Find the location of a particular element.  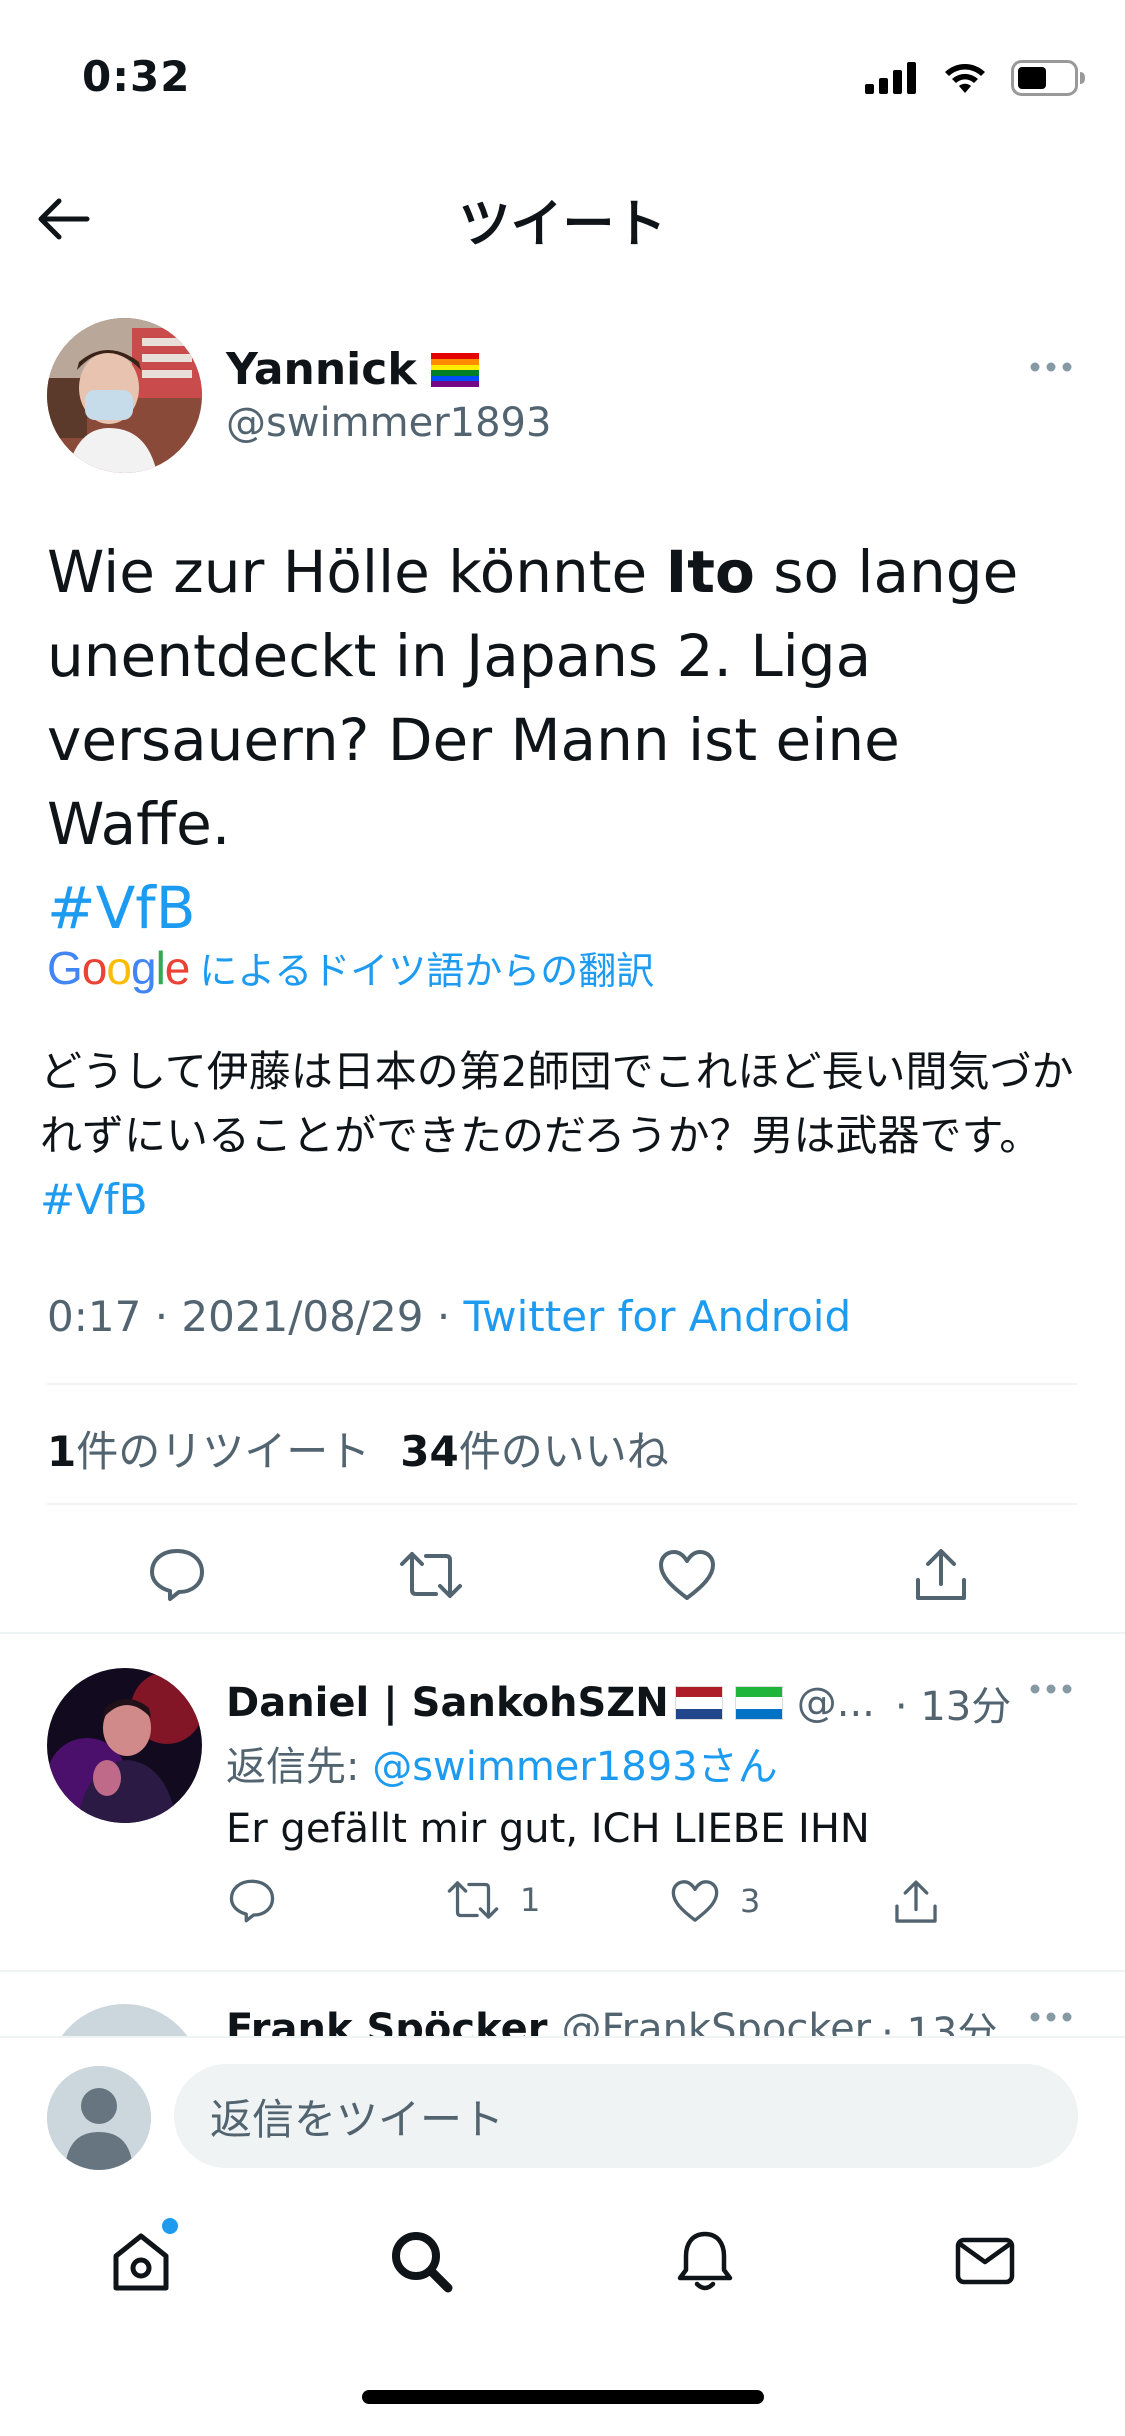

notifications-icon is located at coordinates (705, 2261).